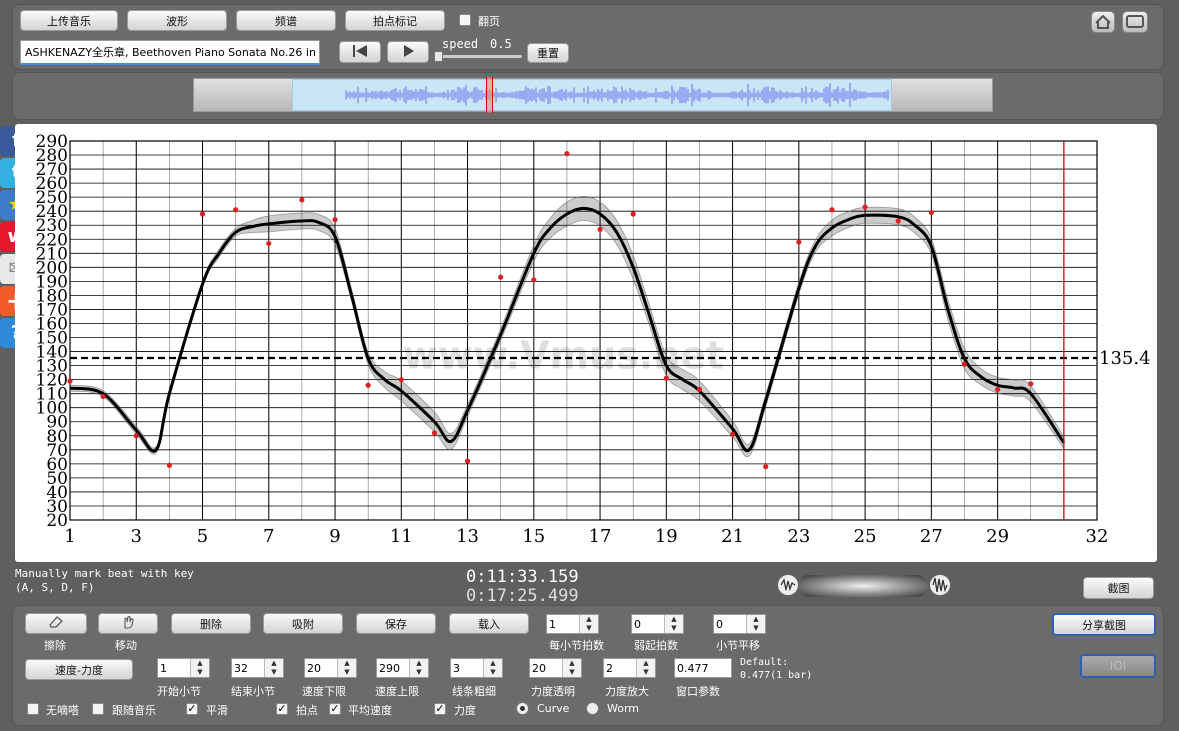  What do you see at coordinates (522, 708) in the screenshot?
I see `curve-radio` at bounding box center [522, 708].